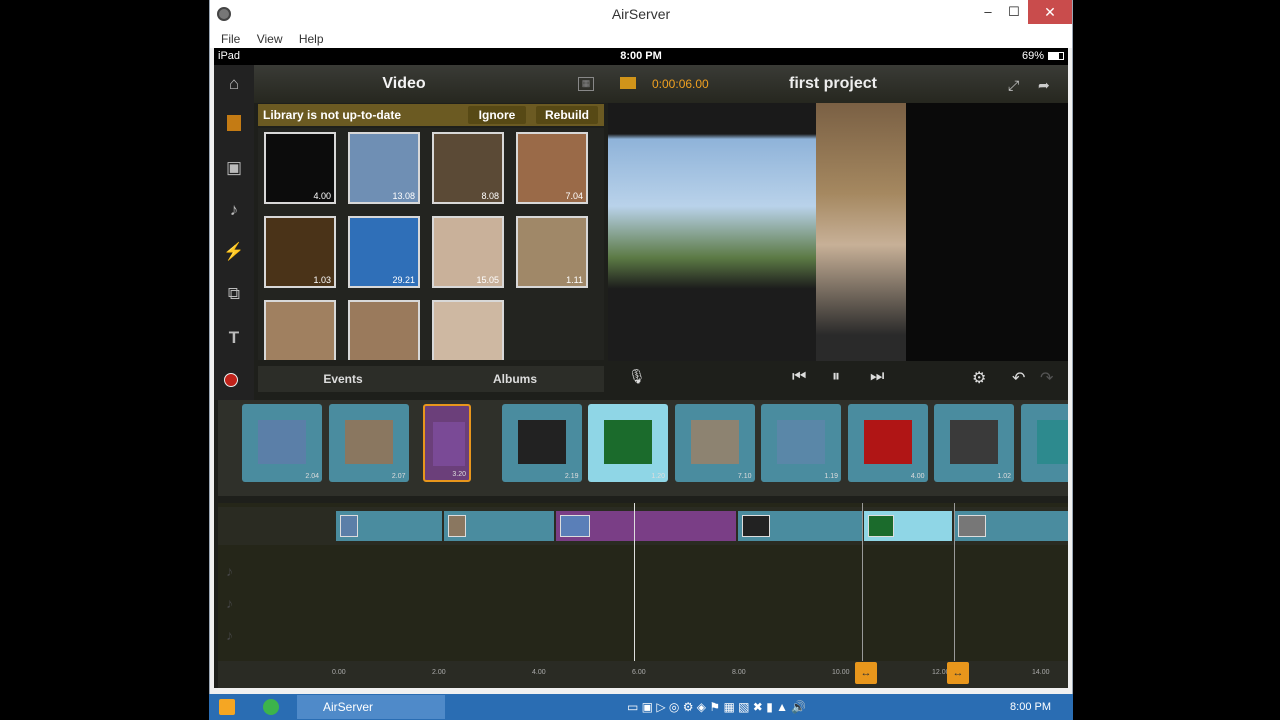 This screenshot has width=1280, height=720. Describe the element at coordinates (799, 377) in the screenshot. I see `skip-back-icon: ⏮` at that location.